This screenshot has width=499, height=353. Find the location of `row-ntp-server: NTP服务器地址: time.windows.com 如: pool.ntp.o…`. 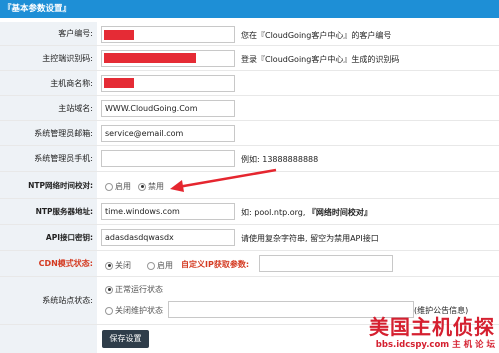

row-ntp-server: NTP服务器地址: time.windows.com 如: pool.ntp.o… is located at coordinates (249, 212).